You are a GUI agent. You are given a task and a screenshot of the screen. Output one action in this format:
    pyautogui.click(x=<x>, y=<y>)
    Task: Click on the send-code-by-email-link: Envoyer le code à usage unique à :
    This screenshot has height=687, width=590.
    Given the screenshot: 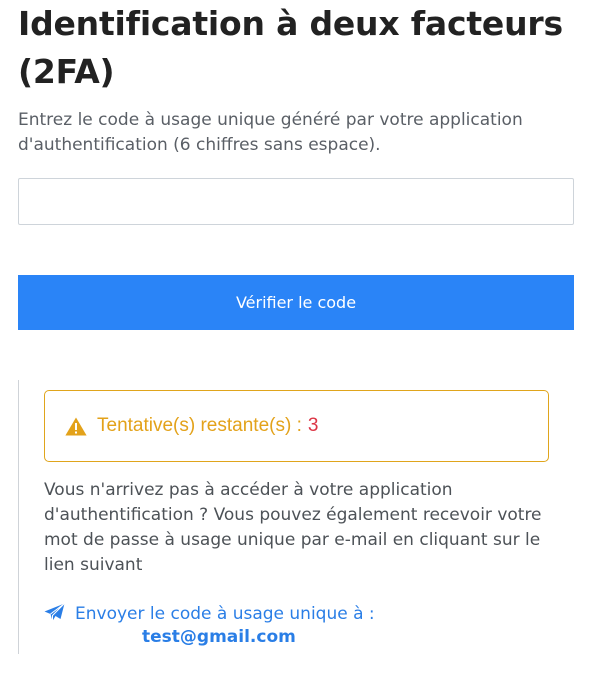 What is the action you would take?
    pyautogui.click(x=244, y=614)
    